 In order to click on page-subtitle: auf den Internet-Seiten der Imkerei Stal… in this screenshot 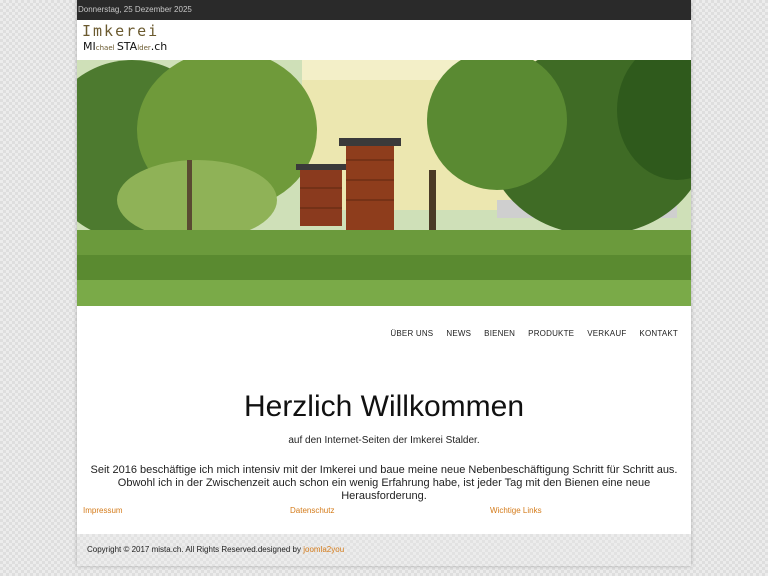, I will do `click(384, 440)`.